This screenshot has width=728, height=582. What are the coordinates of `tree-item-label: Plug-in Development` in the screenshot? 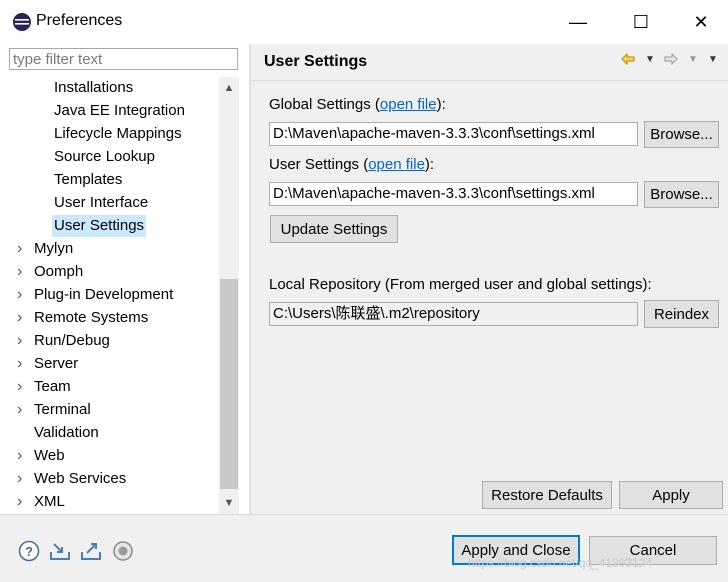 It's located at (104, 294).